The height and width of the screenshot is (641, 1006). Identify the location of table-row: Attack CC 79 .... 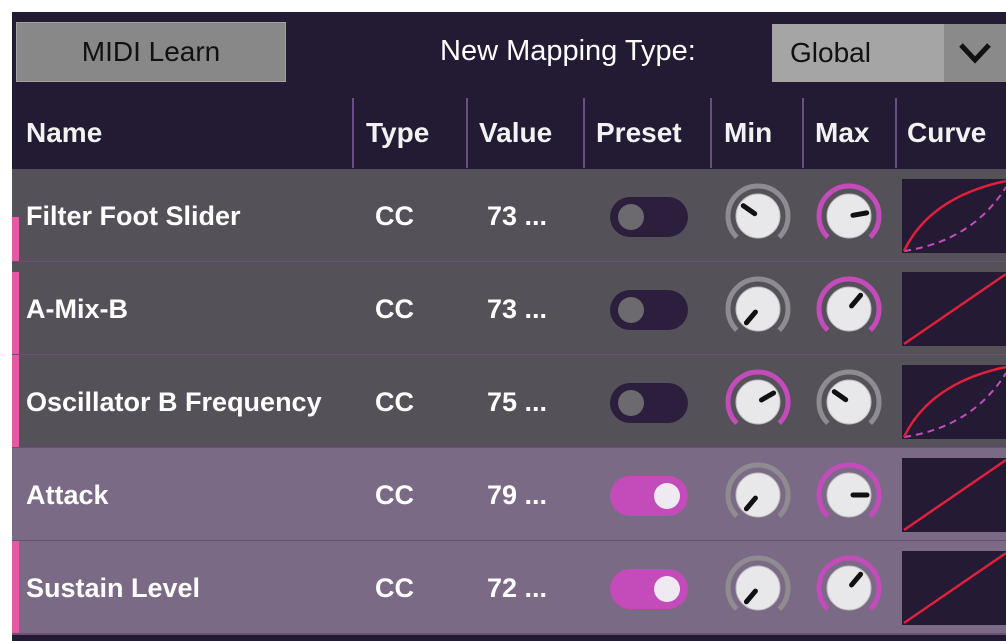
(509, 494).